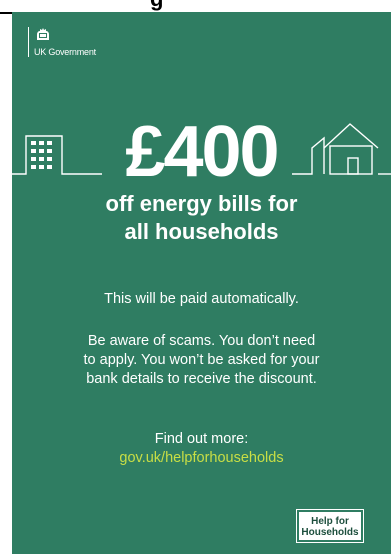  Describe the element at coordinates (65, 52) in the screenshot. I see `uk-government-label: UK Government` at that location.